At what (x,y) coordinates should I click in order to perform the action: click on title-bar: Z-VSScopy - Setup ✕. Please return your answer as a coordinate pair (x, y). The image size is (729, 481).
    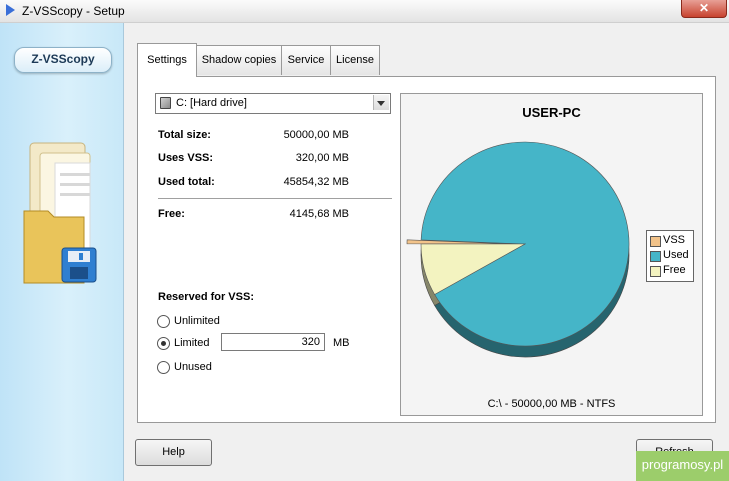
    Looking at the image, I should click on (364, 11).